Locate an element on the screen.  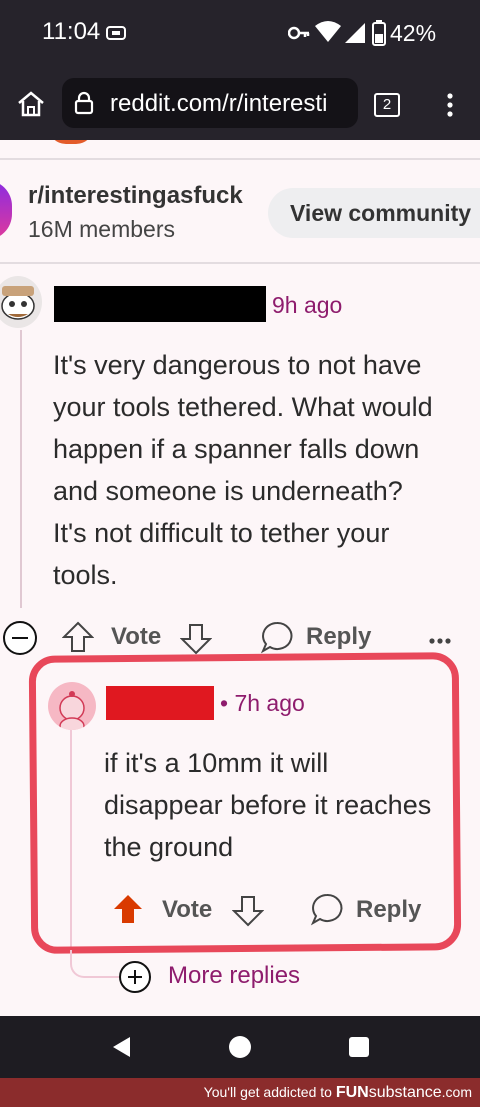
upvote-icon is located at coordinates (78, 639).